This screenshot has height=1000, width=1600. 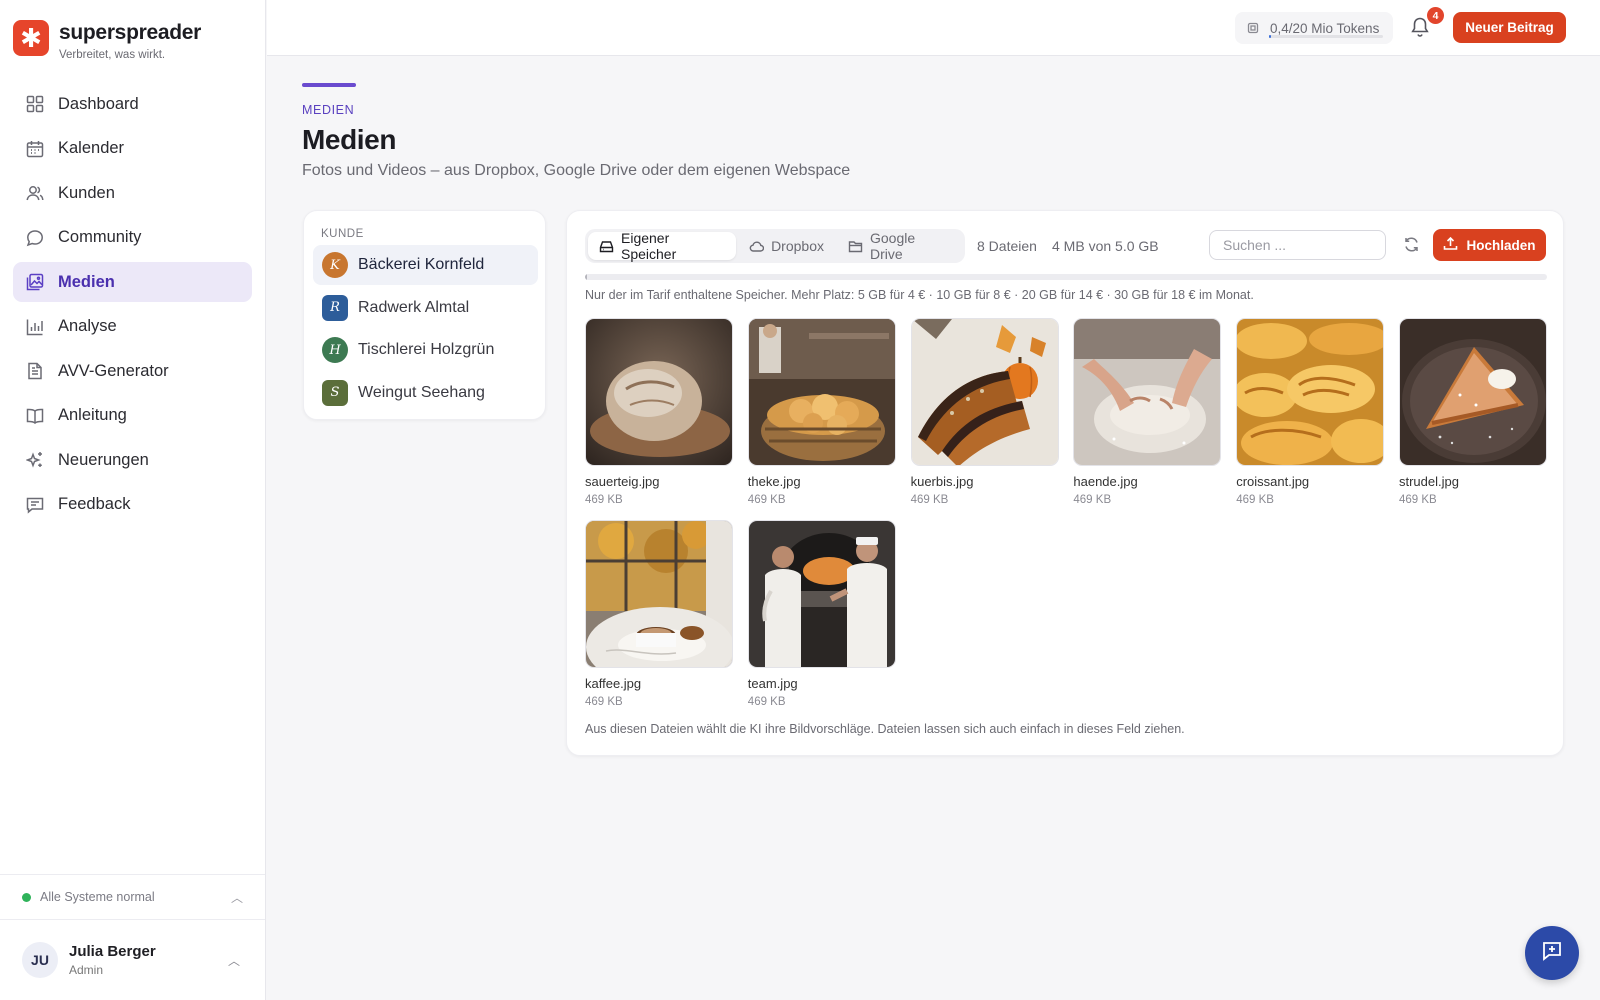 I want to click on tab-google-drive: Google Drive, so click(x=898, y=246).